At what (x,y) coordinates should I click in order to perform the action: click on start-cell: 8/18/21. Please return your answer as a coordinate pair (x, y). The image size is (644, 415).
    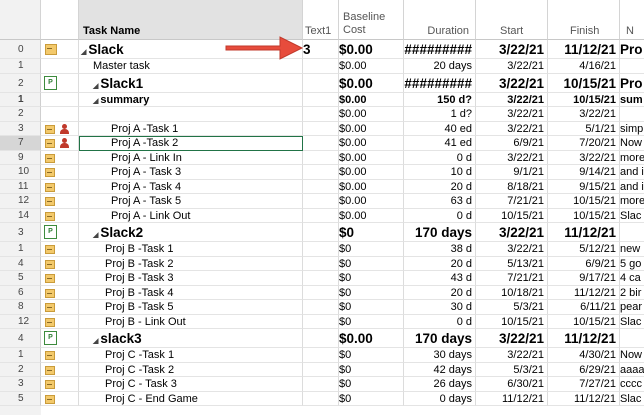
    Looking at the image, I should click on (512, 186).